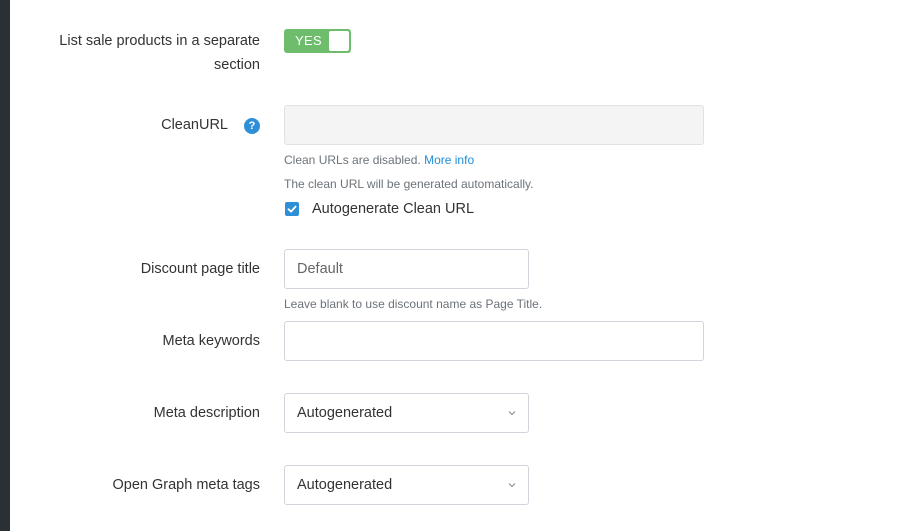 The height and width of the screenshot is (531, 899). Describe the element at coordinates (449, 160) in the screenshot. I see `more-info-link: More info` at that location.